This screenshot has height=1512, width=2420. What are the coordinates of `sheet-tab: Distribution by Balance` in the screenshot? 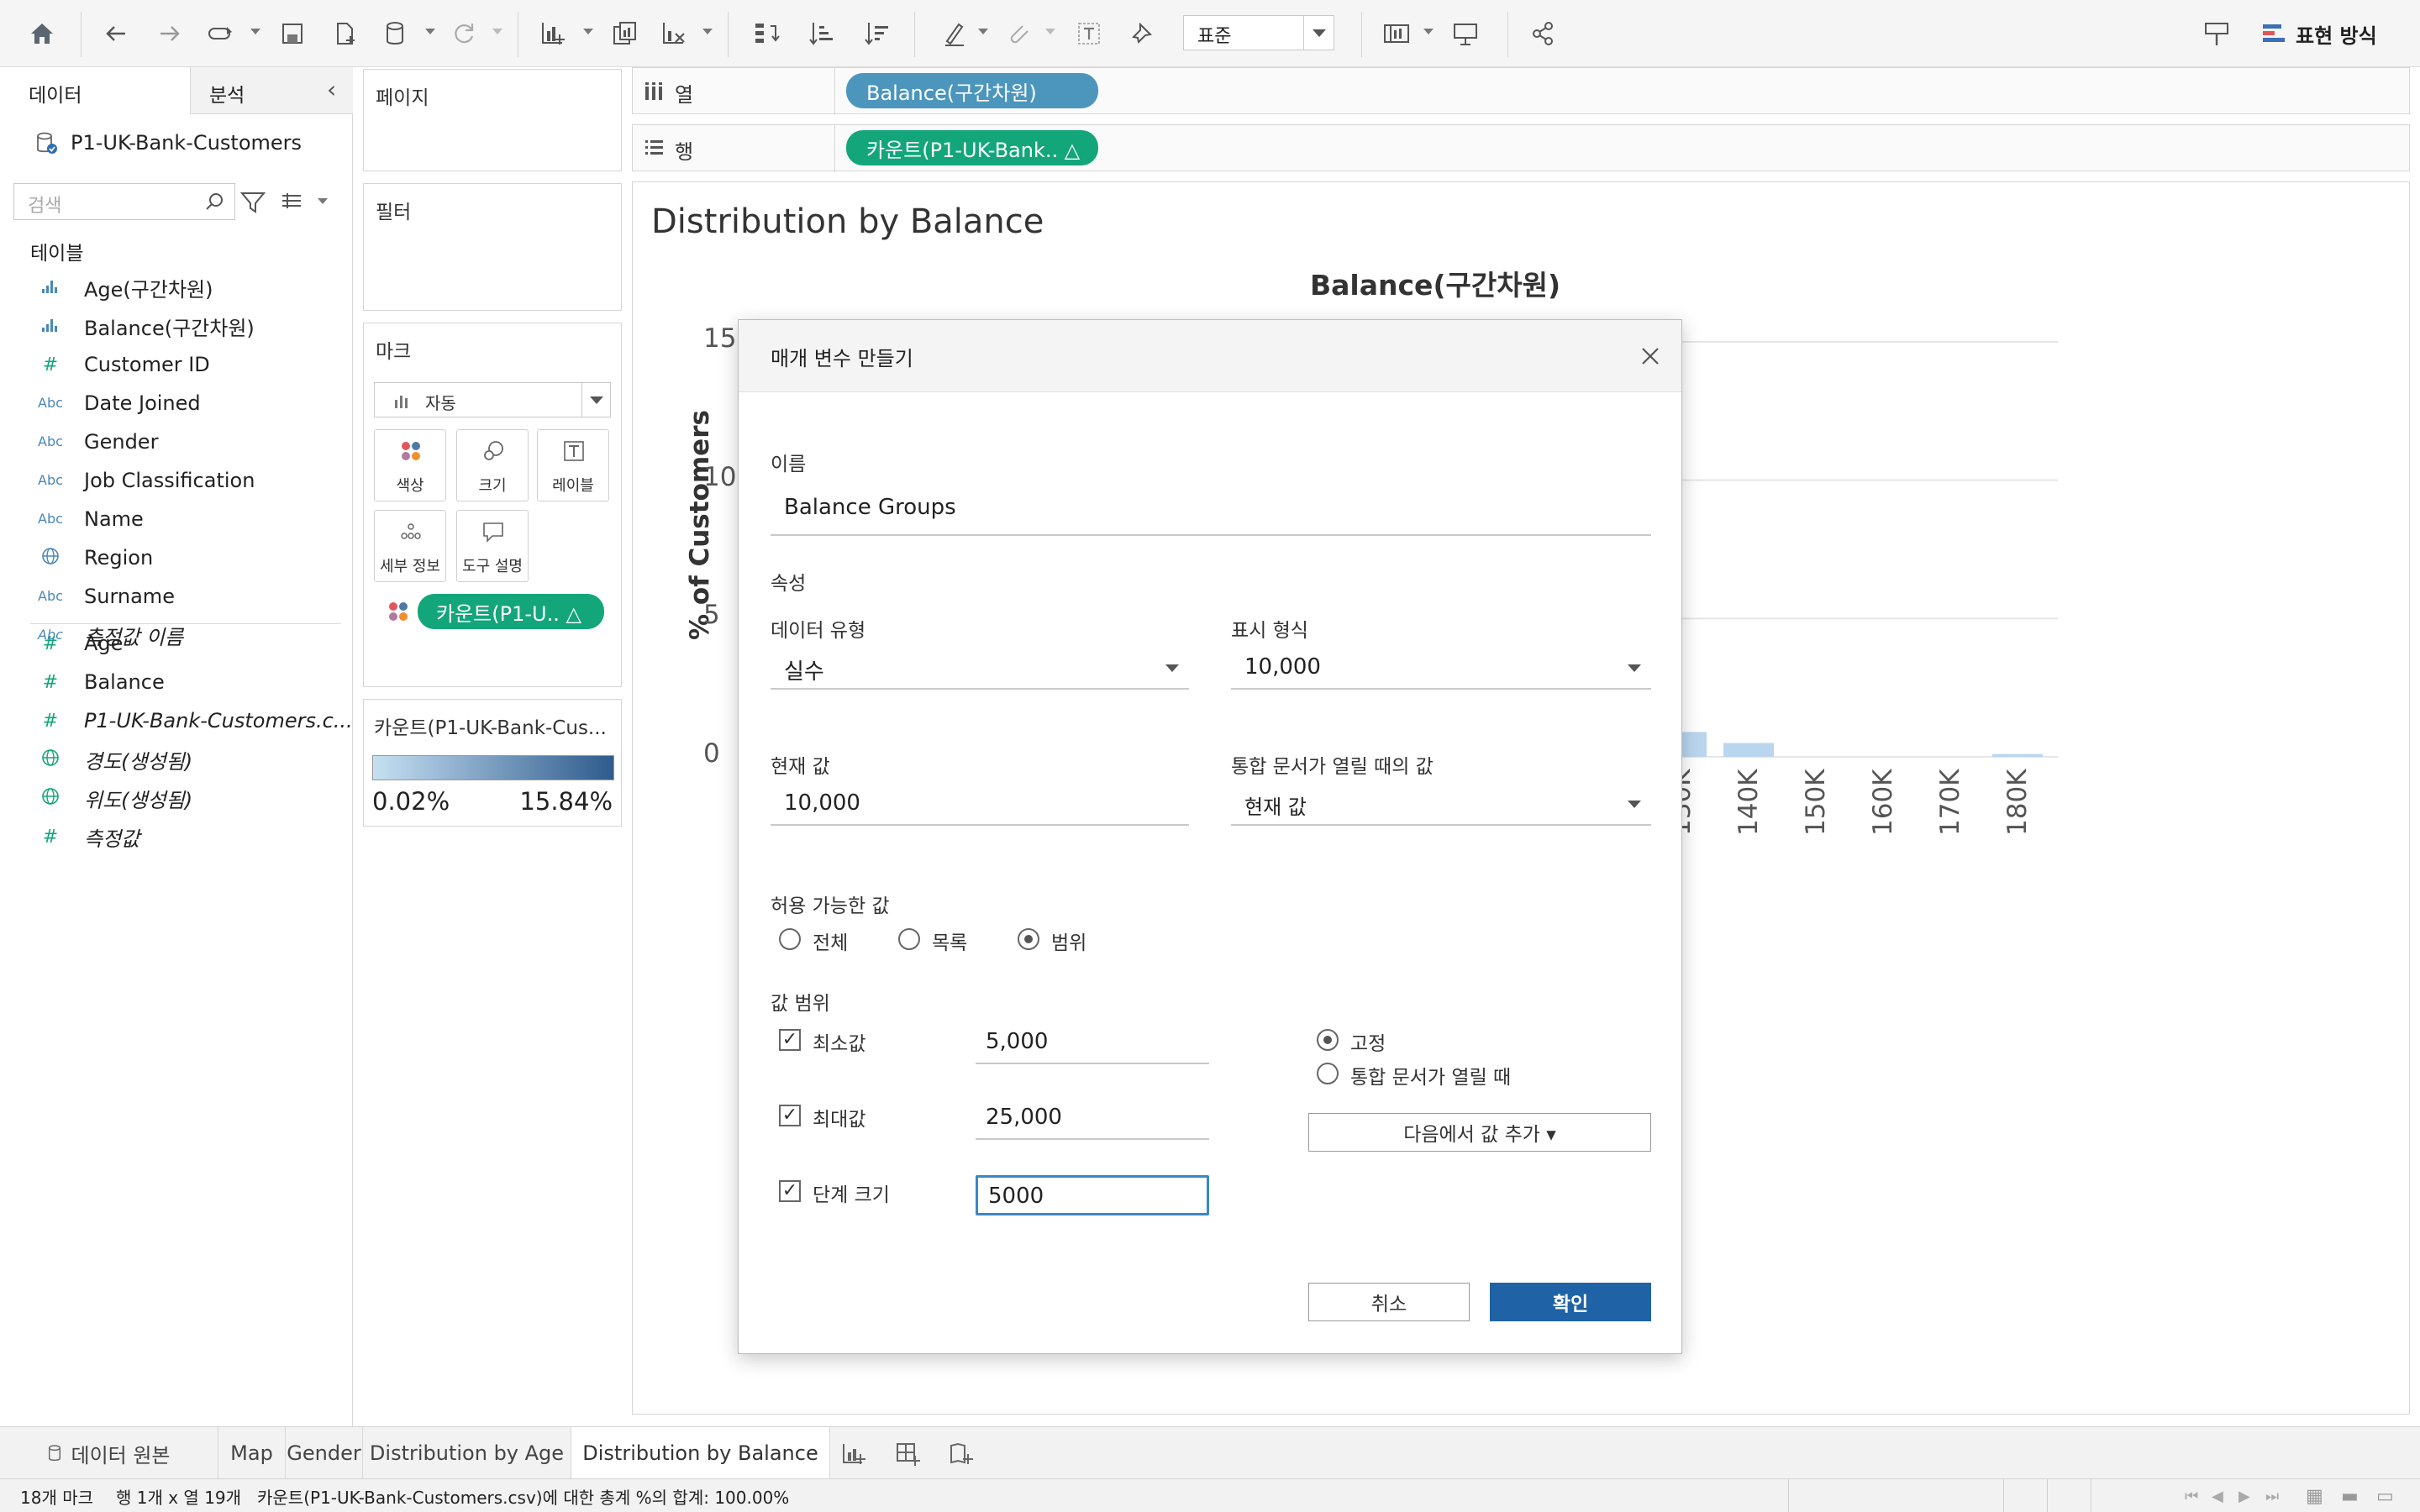 It's located at (701, 1453).